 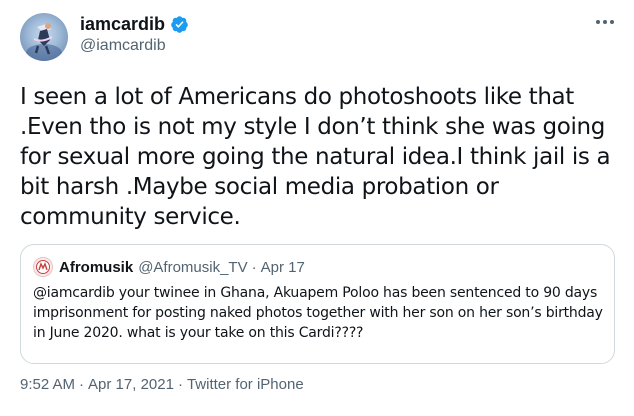 I want to click on author-name-row: iamcardib, so click(x=134, y=24).